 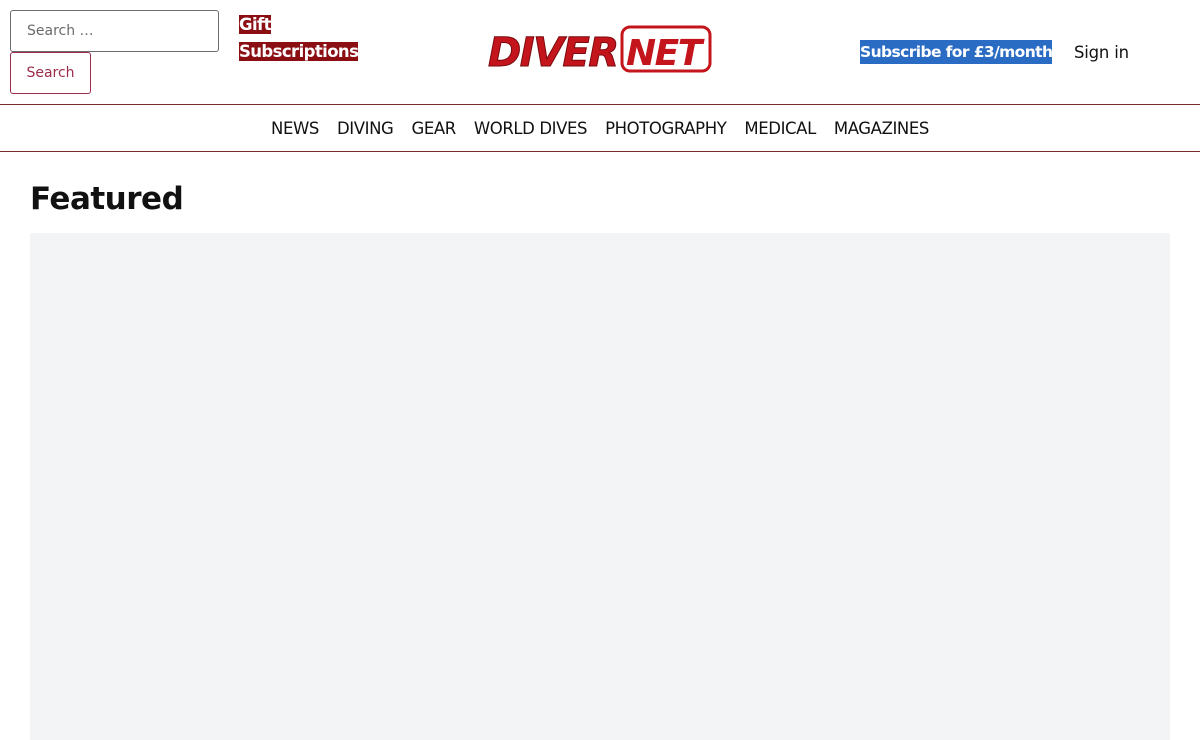 I want to click on nav-item-magazines: MAGAZINES, so click(x=882, y=128).